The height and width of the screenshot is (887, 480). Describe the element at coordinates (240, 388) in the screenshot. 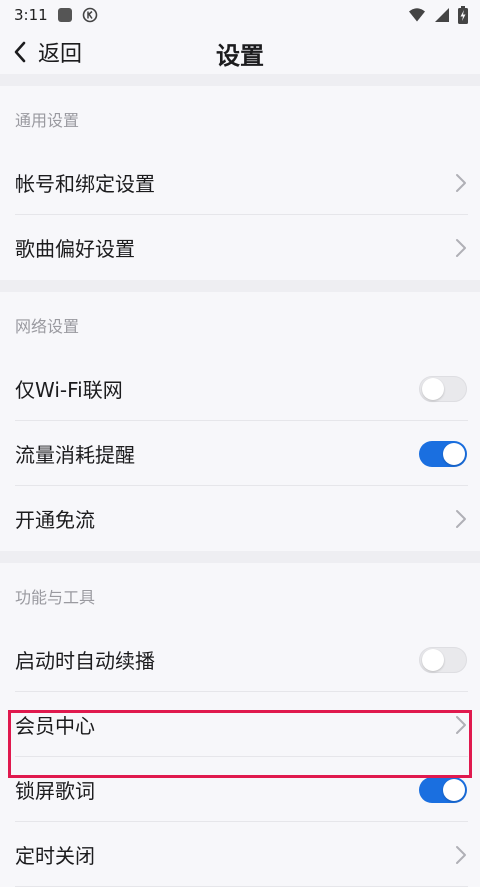

I see `row-wifi-only: 仅Wi-Fi联网` at that location.